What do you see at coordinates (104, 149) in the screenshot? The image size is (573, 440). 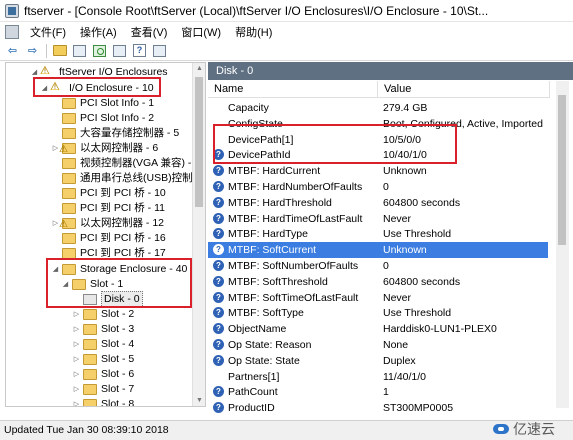 I see `tree-item-ethernet-controller-6: ▷ 以太网控制器 - 6` at bounding box center [104, 149].